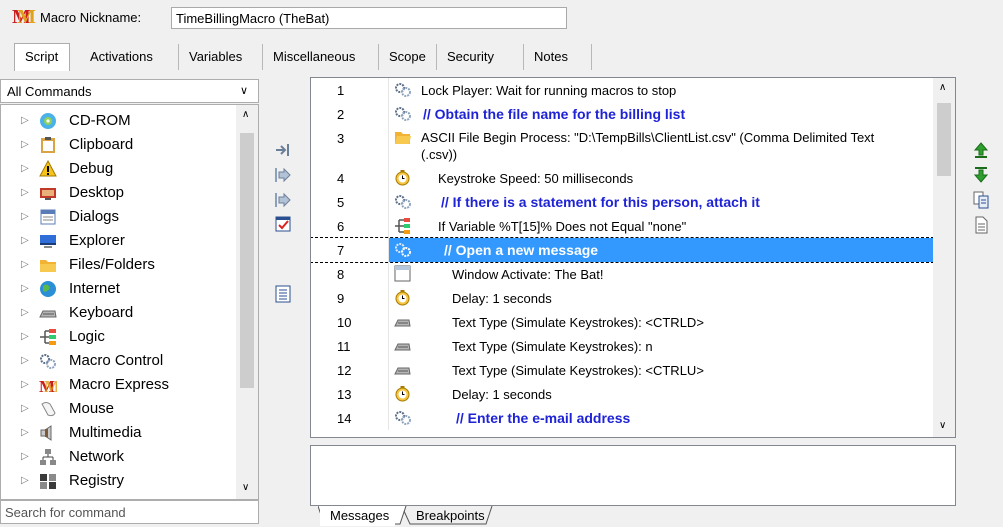 The image size is (1003, 527). I want to click on line-number-cell: 10, so click(350, 322).